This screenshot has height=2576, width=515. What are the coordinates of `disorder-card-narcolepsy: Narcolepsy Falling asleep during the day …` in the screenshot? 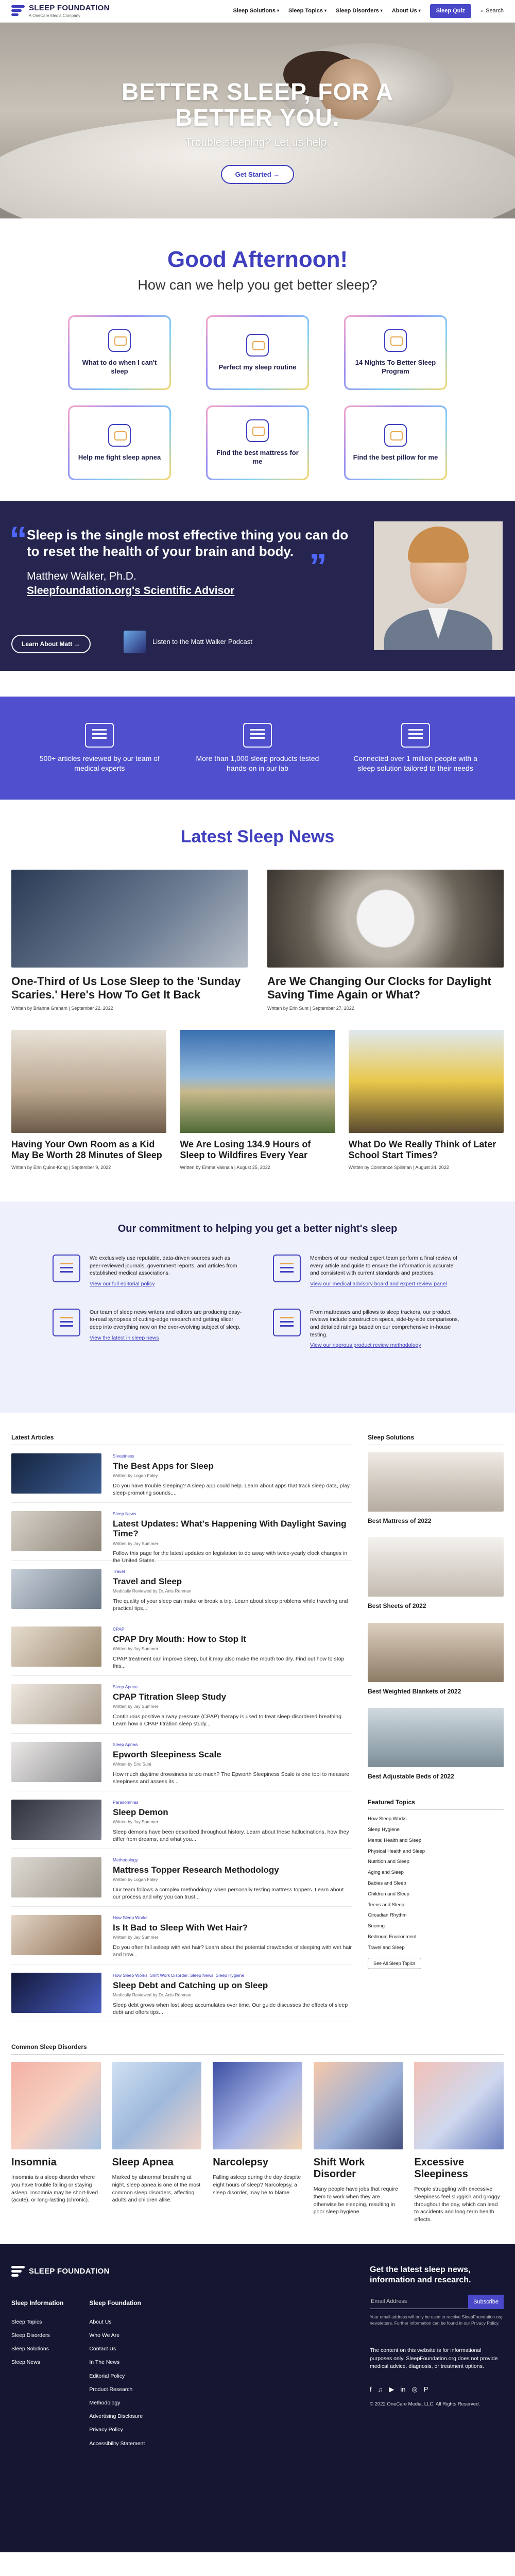 It's located at (257, 2142).